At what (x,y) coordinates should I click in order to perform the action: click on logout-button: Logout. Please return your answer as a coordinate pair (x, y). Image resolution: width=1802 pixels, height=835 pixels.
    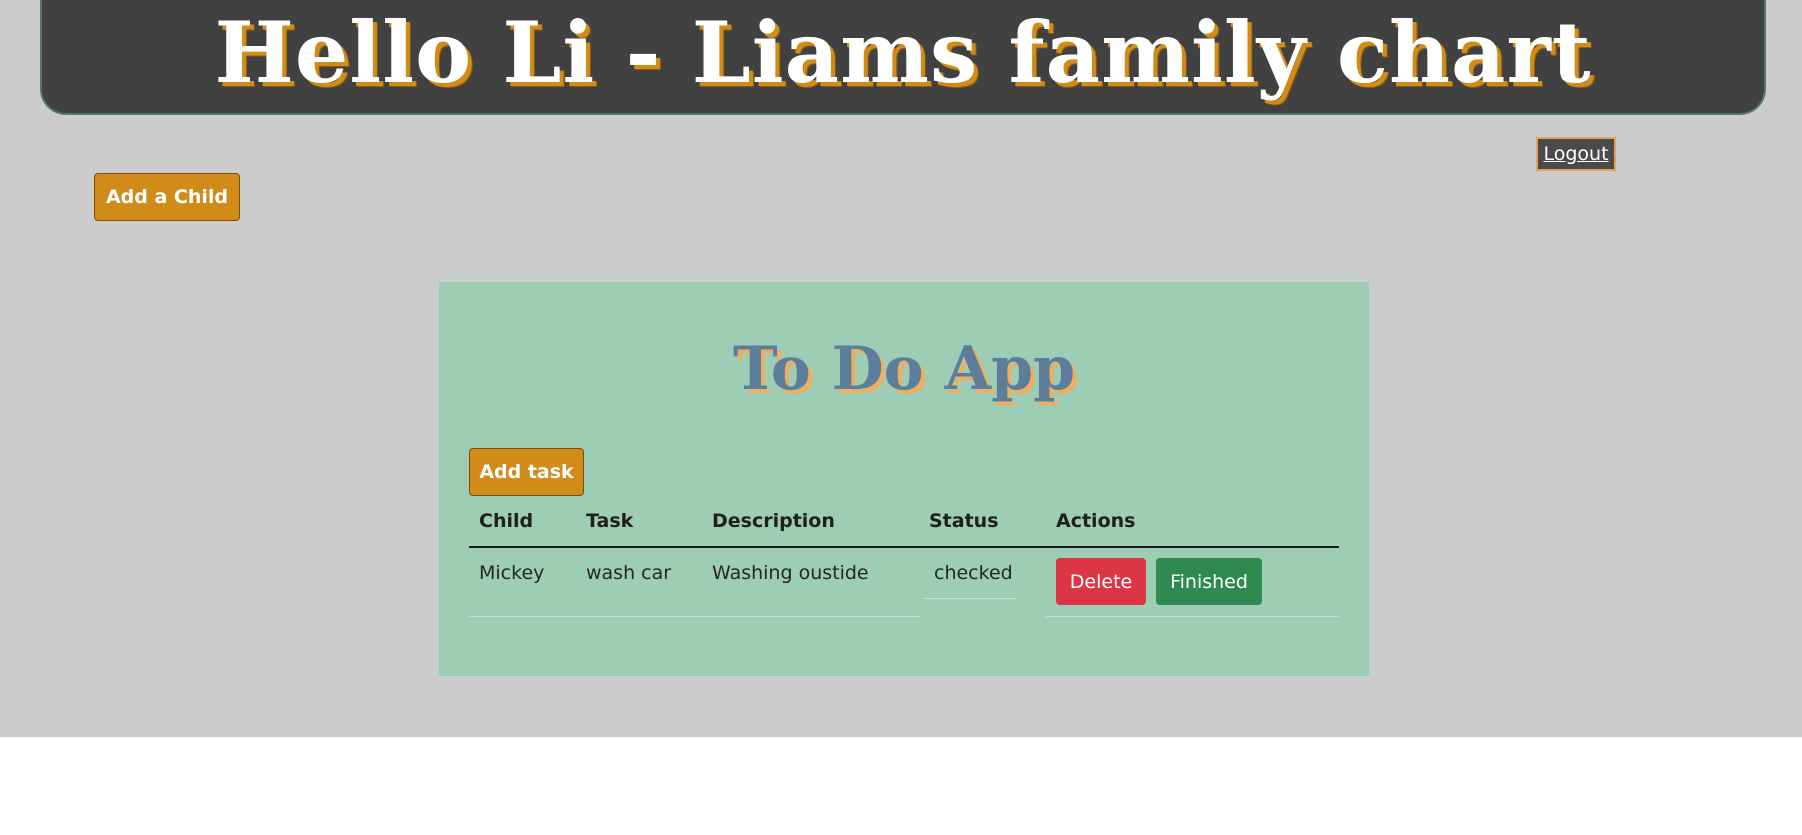
    Looking at the image, I should click on (1576, 154).